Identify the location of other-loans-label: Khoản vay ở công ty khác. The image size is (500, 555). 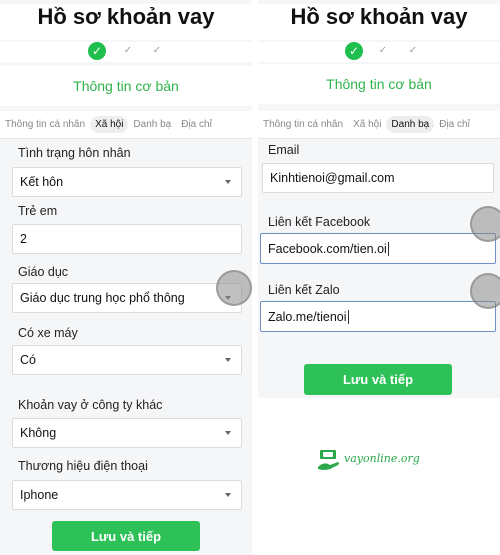
(90, 405).